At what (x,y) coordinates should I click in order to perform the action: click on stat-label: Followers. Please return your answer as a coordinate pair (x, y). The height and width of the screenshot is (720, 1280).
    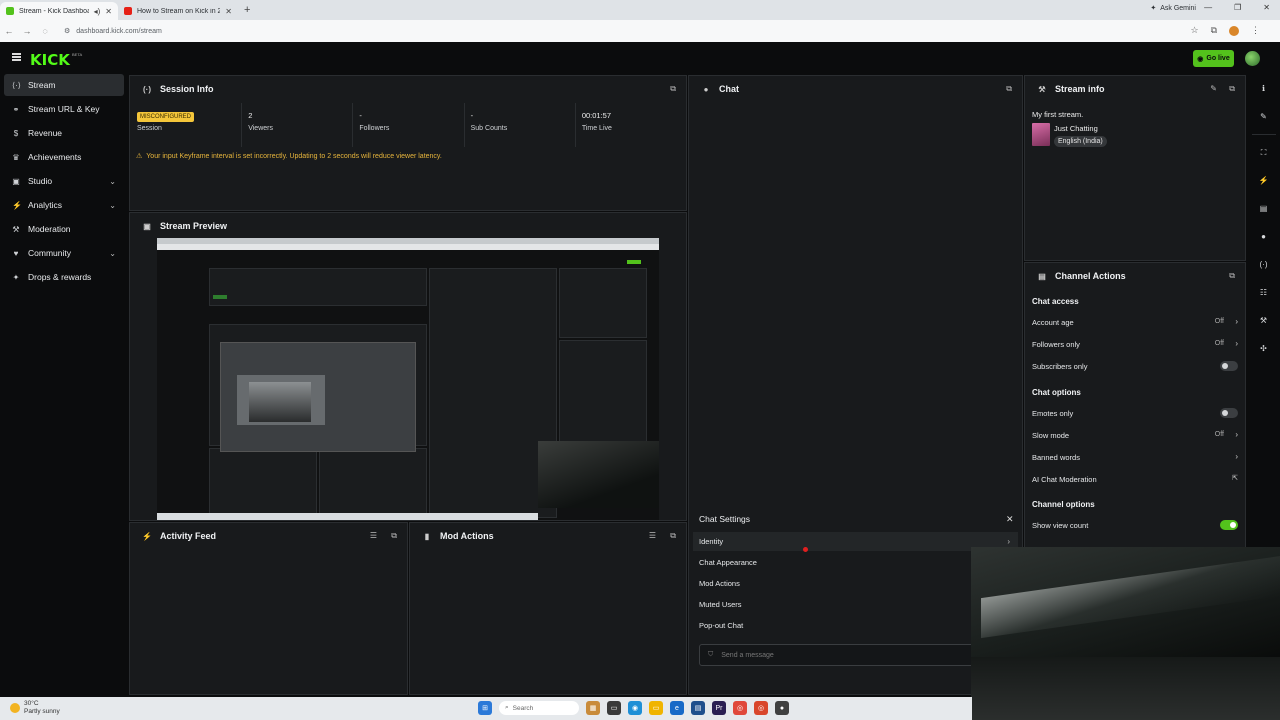
    Looking at the image, I should click on (374, 128).